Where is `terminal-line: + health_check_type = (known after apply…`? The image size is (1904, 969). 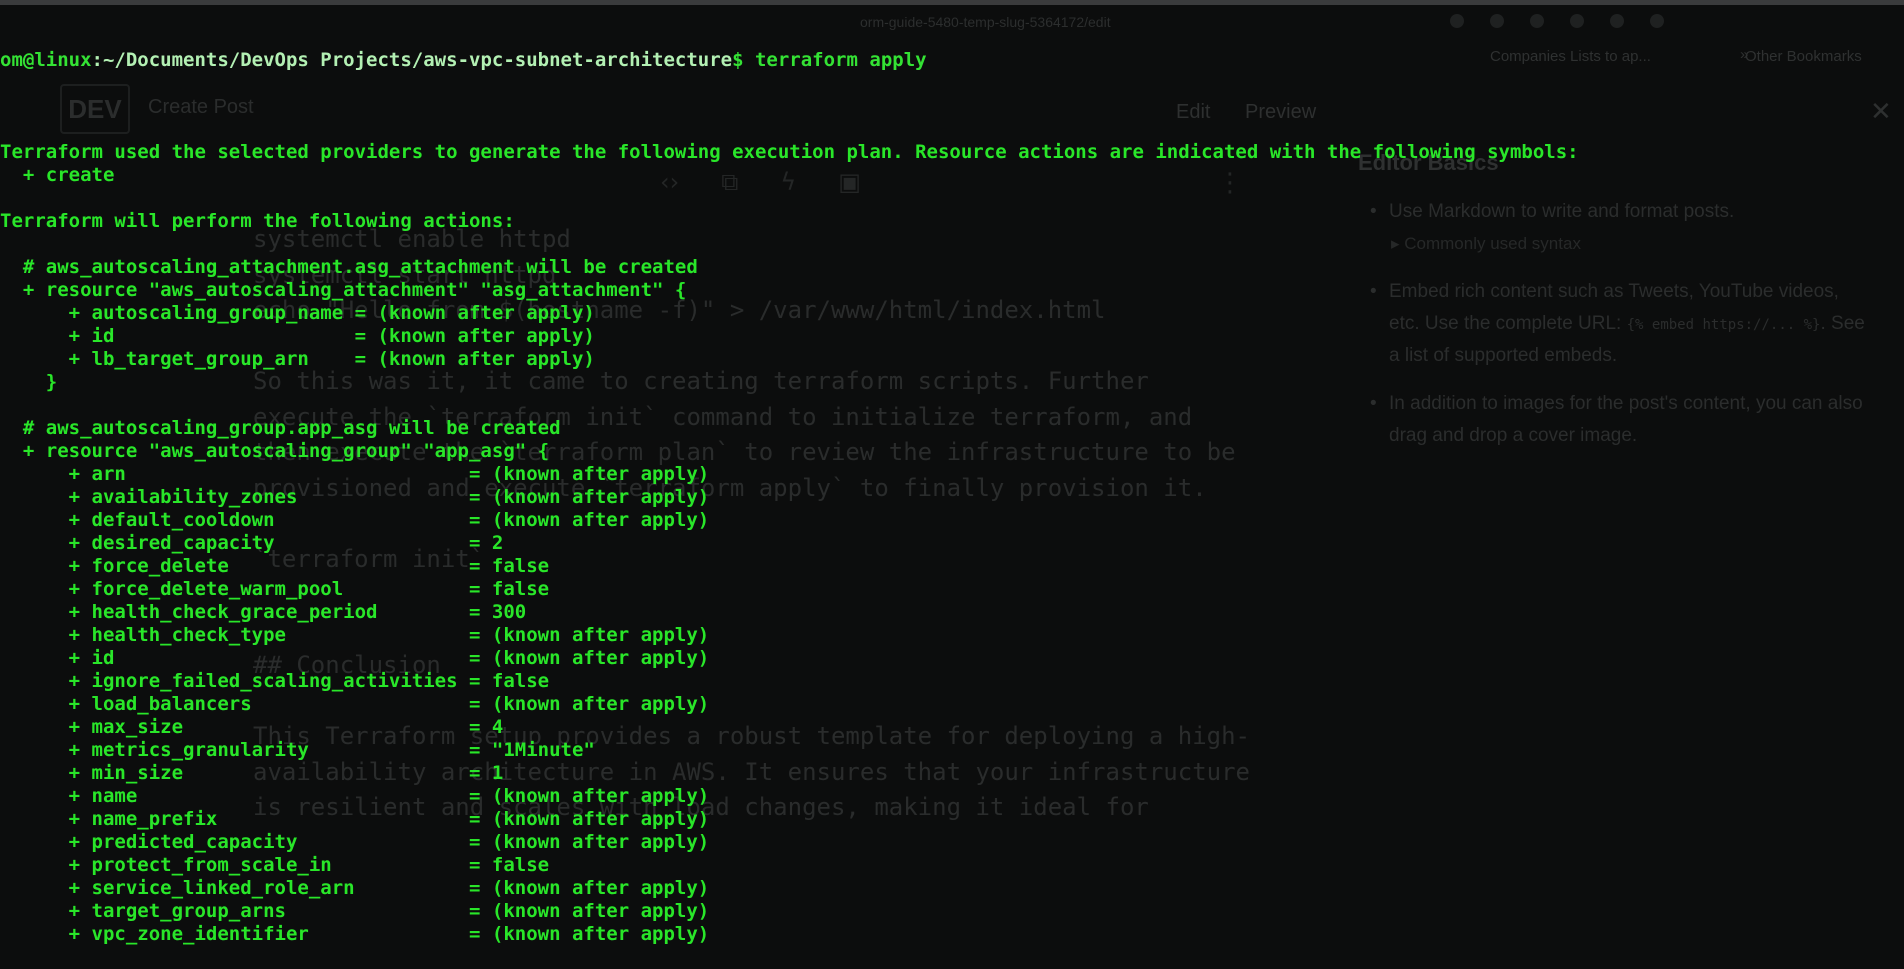
terminal-line: + health_check_type = (known after apply… is located at coordinates (355, 635).